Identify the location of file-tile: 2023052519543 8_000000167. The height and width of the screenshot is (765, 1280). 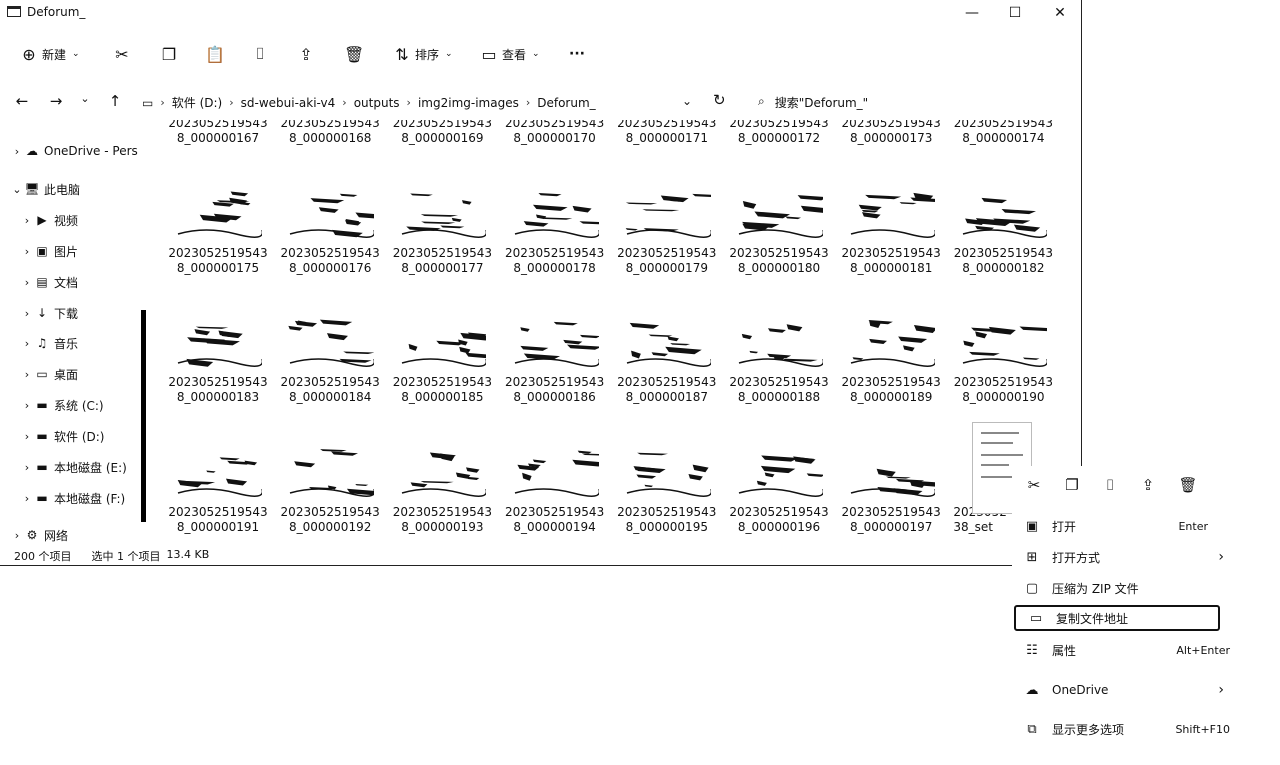
(218, 145).